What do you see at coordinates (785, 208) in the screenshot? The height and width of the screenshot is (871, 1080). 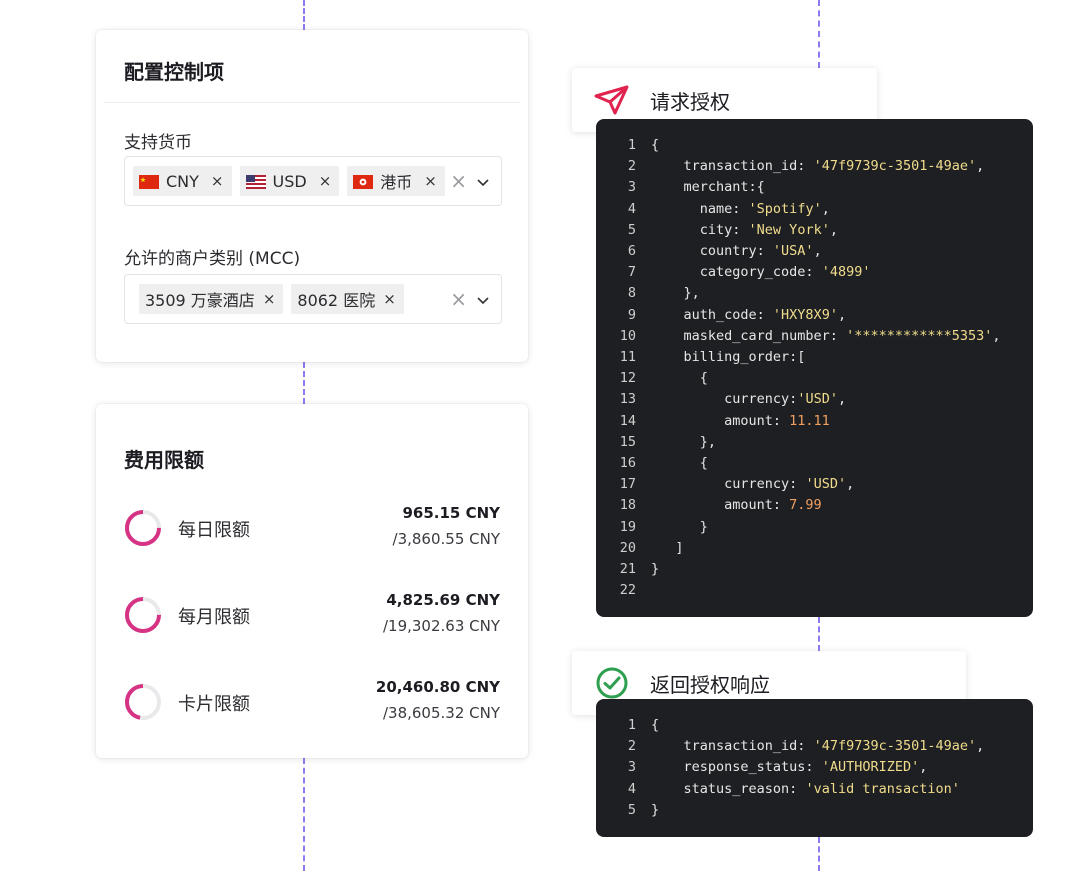 I see `code-string: 'Spotify'` at bounding box center [785, 208].